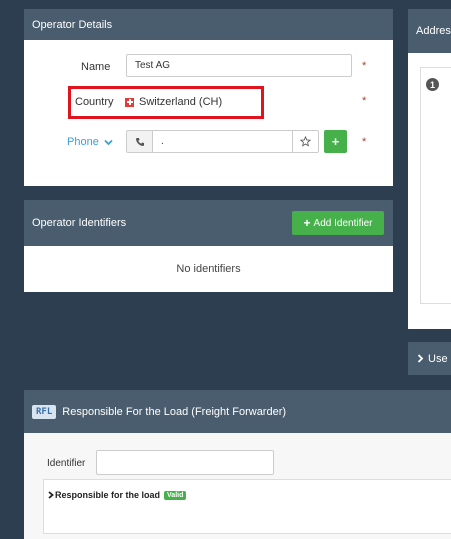  Describe the element at coordinates (435, 185) in the screenshot. I see `address-inner-box: 1` at that location.